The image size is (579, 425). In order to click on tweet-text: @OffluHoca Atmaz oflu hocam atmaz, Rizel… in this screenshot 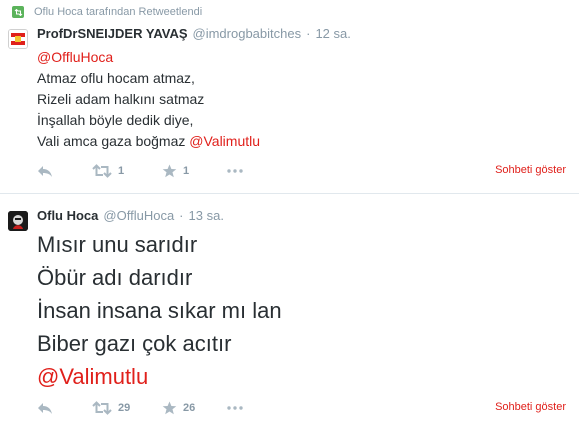, I will do `click(148, 99)`.